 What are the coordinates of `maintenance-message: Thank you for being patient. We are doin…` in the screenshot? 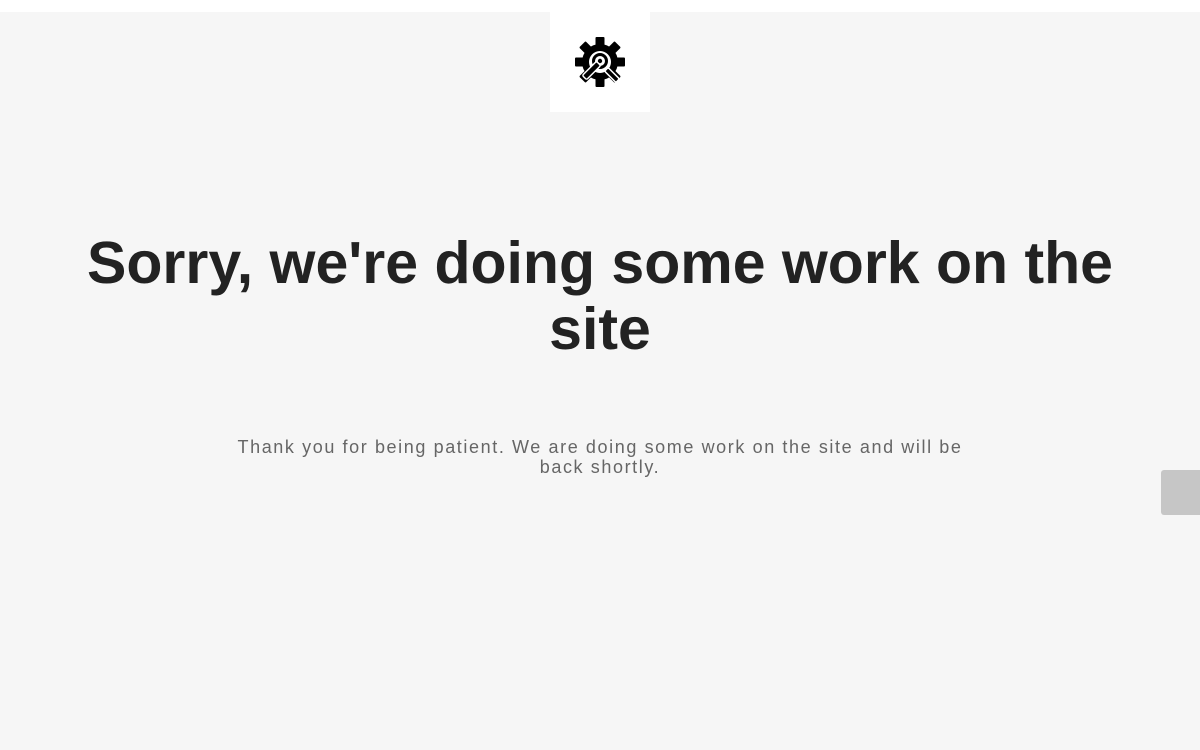 It's located at (600, 457).